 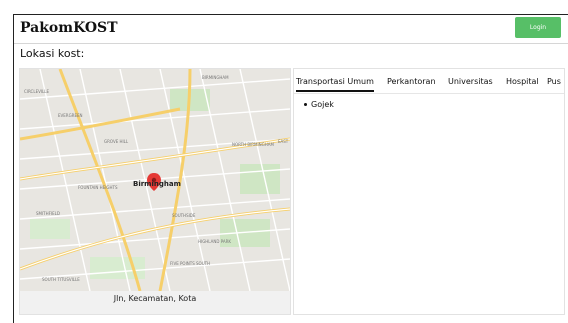 I want to click on map-area-label: HIGHLAND PARK, so click(x=214, y=241).